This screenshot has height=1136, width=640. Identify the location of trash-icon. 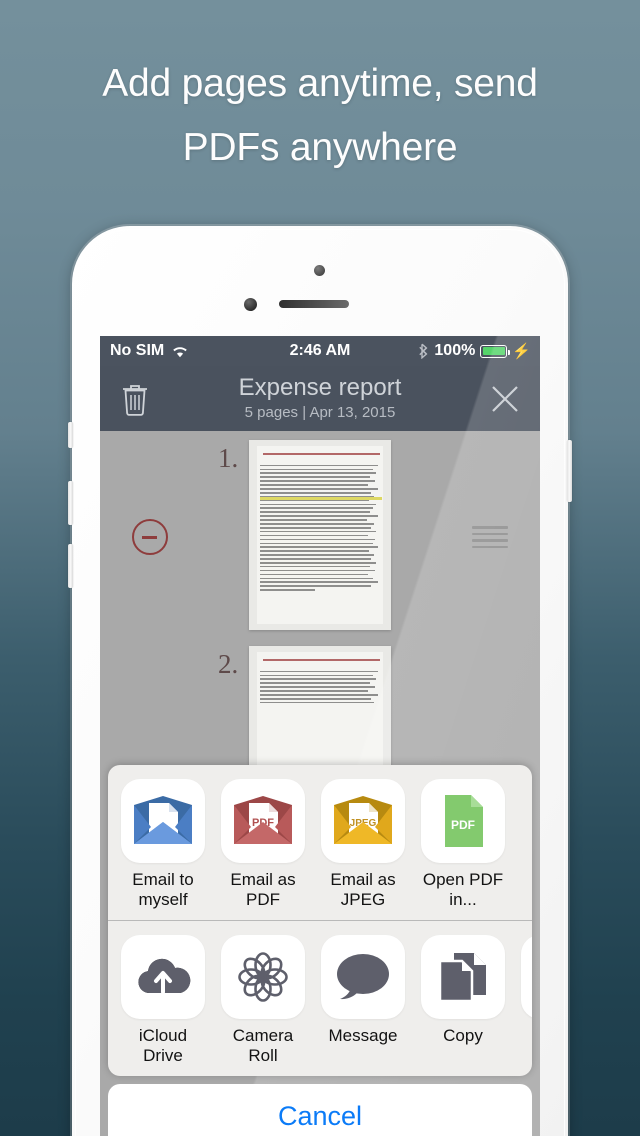
(135, 399).